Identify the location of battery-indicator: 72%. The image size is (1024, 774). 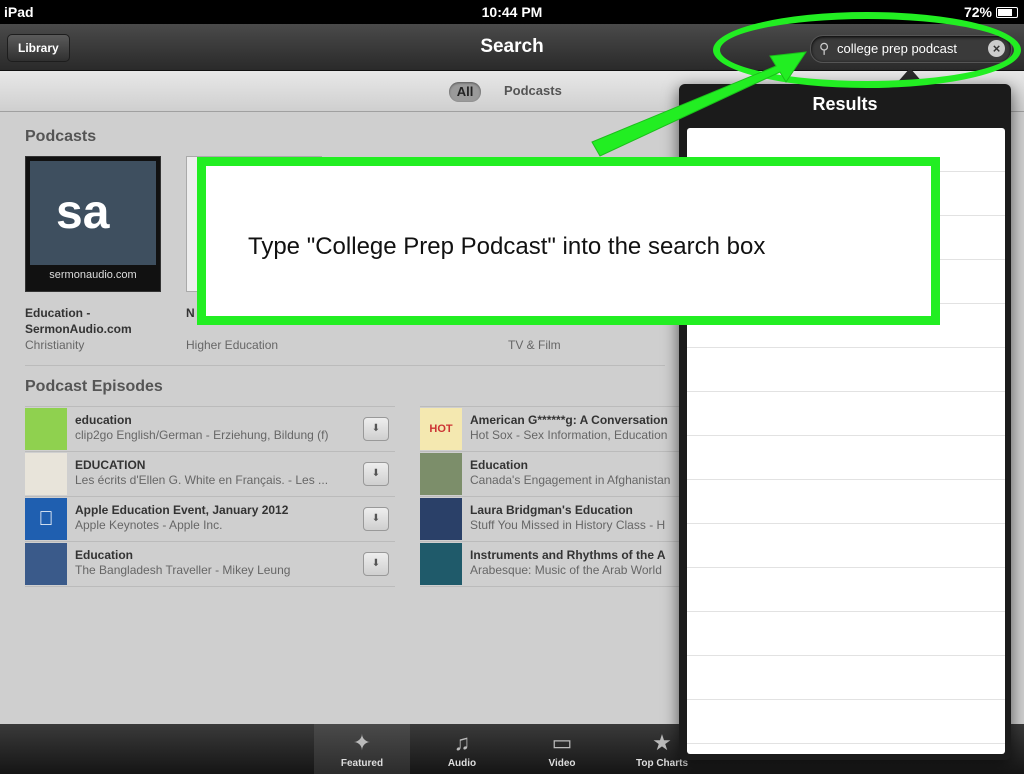
(991, 12).